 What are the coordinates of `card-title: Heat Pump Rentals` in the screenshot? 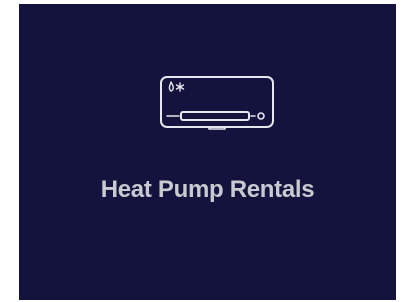 It's located at (207, 189).